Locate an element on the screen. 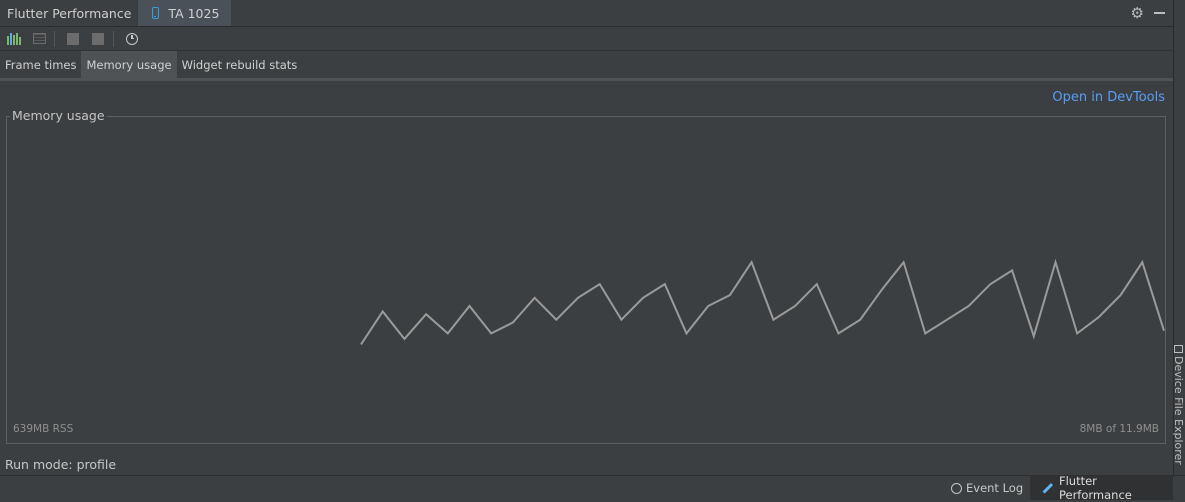 The height and width of the screenshot is (502, 1185). event-log-button: Event Log is located at coordinates (987, 488).